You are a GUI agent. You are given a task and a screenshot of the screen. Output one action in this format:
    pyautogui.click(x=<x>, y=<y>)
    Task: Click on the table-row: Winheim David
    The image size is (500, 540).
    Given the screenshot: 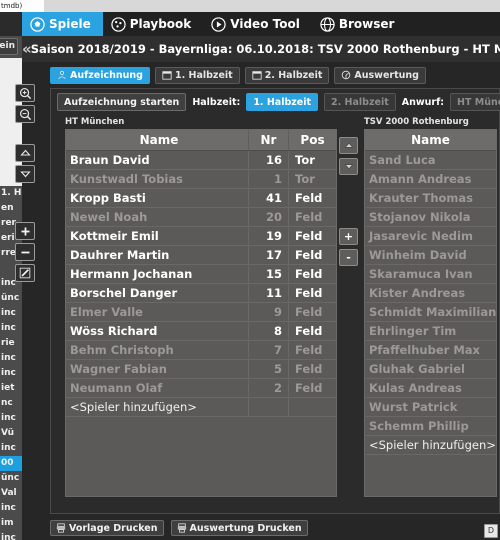 What is the action you would take?
    pyautogui.click(x=430, y=255)
    